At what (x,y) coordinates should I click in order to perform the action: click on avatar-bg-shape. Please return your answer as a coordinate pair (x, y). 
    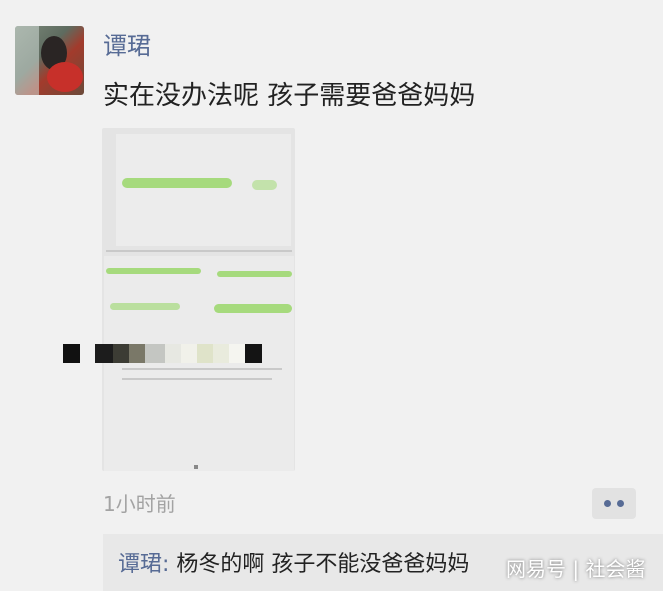
    Looking at the image, I should click on (27, 60).